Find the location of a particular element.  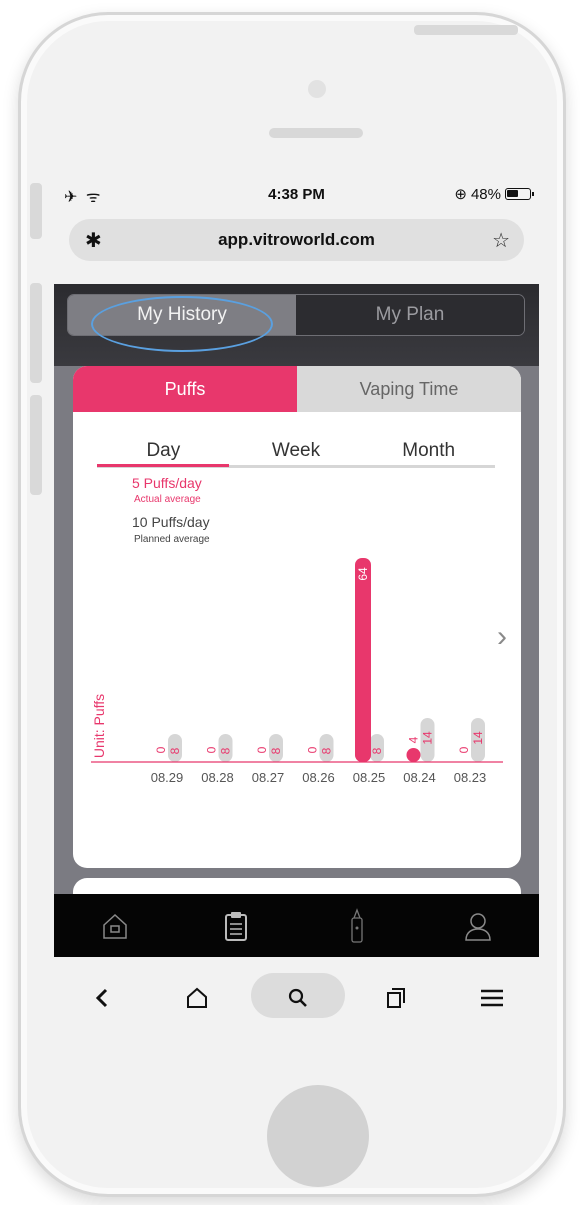

tabs-button is located at coordinates (396, 997).